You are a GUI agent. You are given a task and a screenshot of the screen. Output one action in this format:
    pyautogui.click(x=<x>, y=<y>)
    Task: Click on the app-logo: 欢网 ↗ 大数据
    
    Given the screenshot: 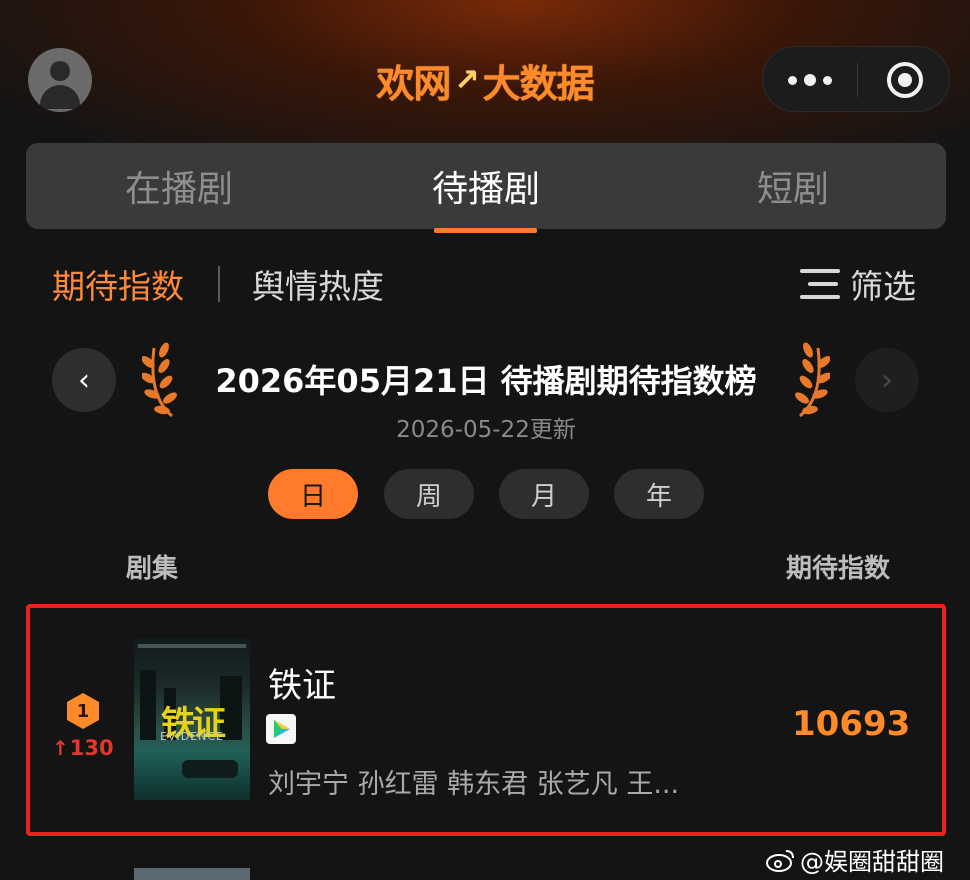 What is the action you would take?
    pyautogui.click(x=485, y=81)
    